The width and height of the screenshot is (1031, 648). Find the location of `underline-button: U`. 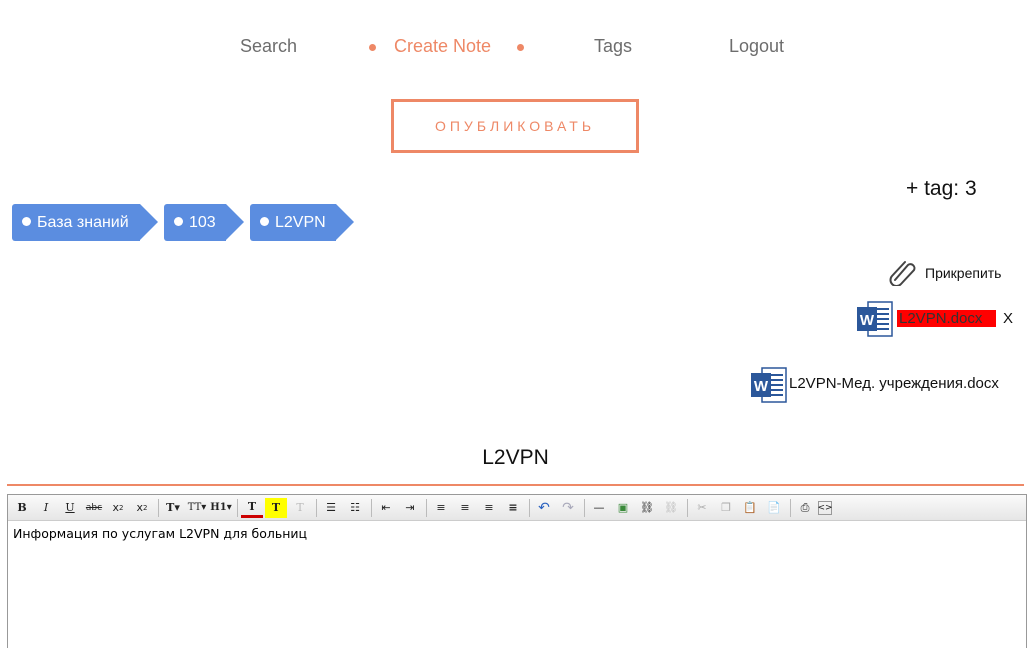

underline-button: U is located at coordinates (70, 508).